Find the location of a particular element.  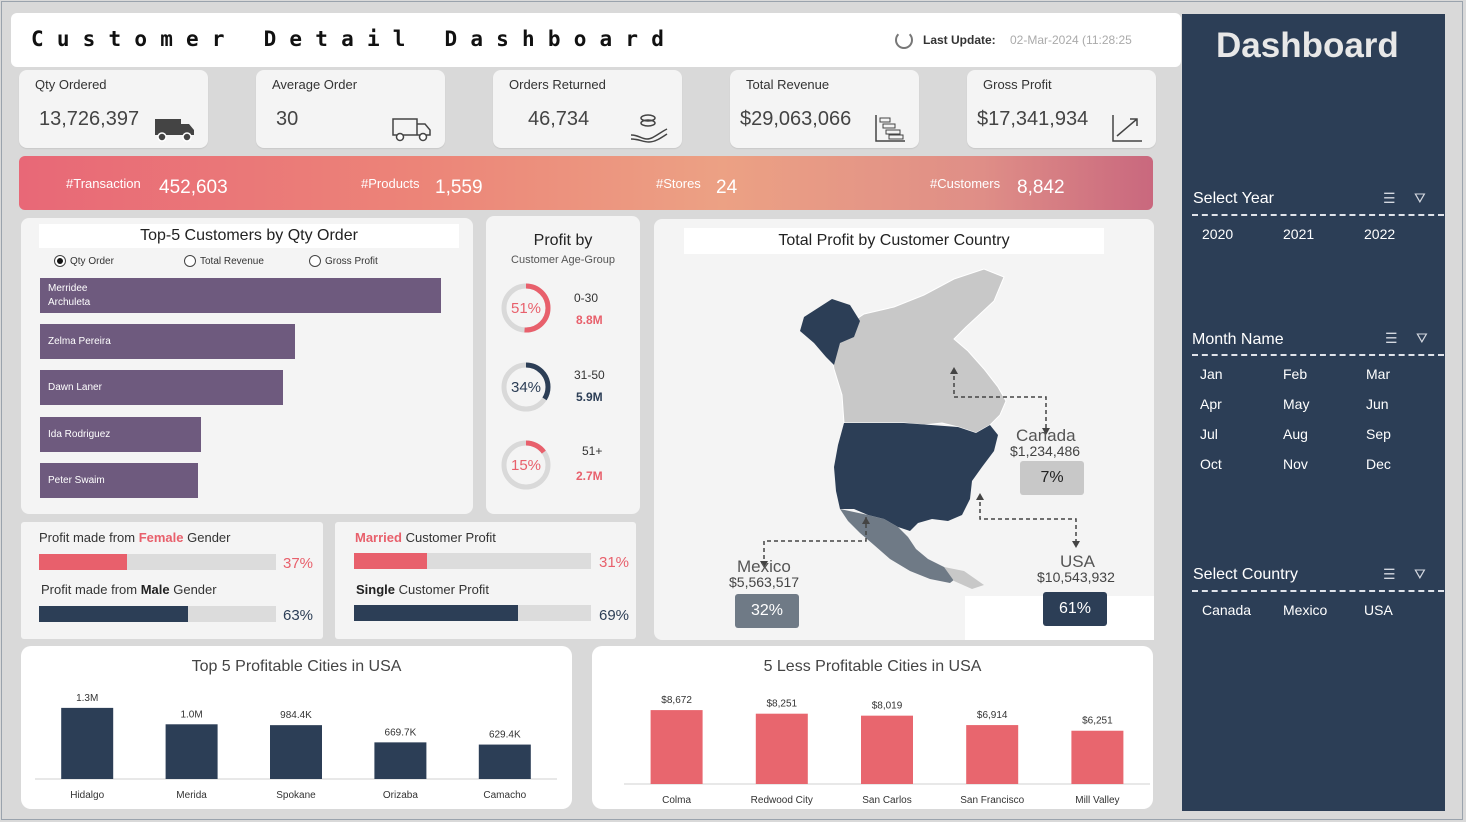

bar-value-label: 629.4K is located at coordinates (505, 735).